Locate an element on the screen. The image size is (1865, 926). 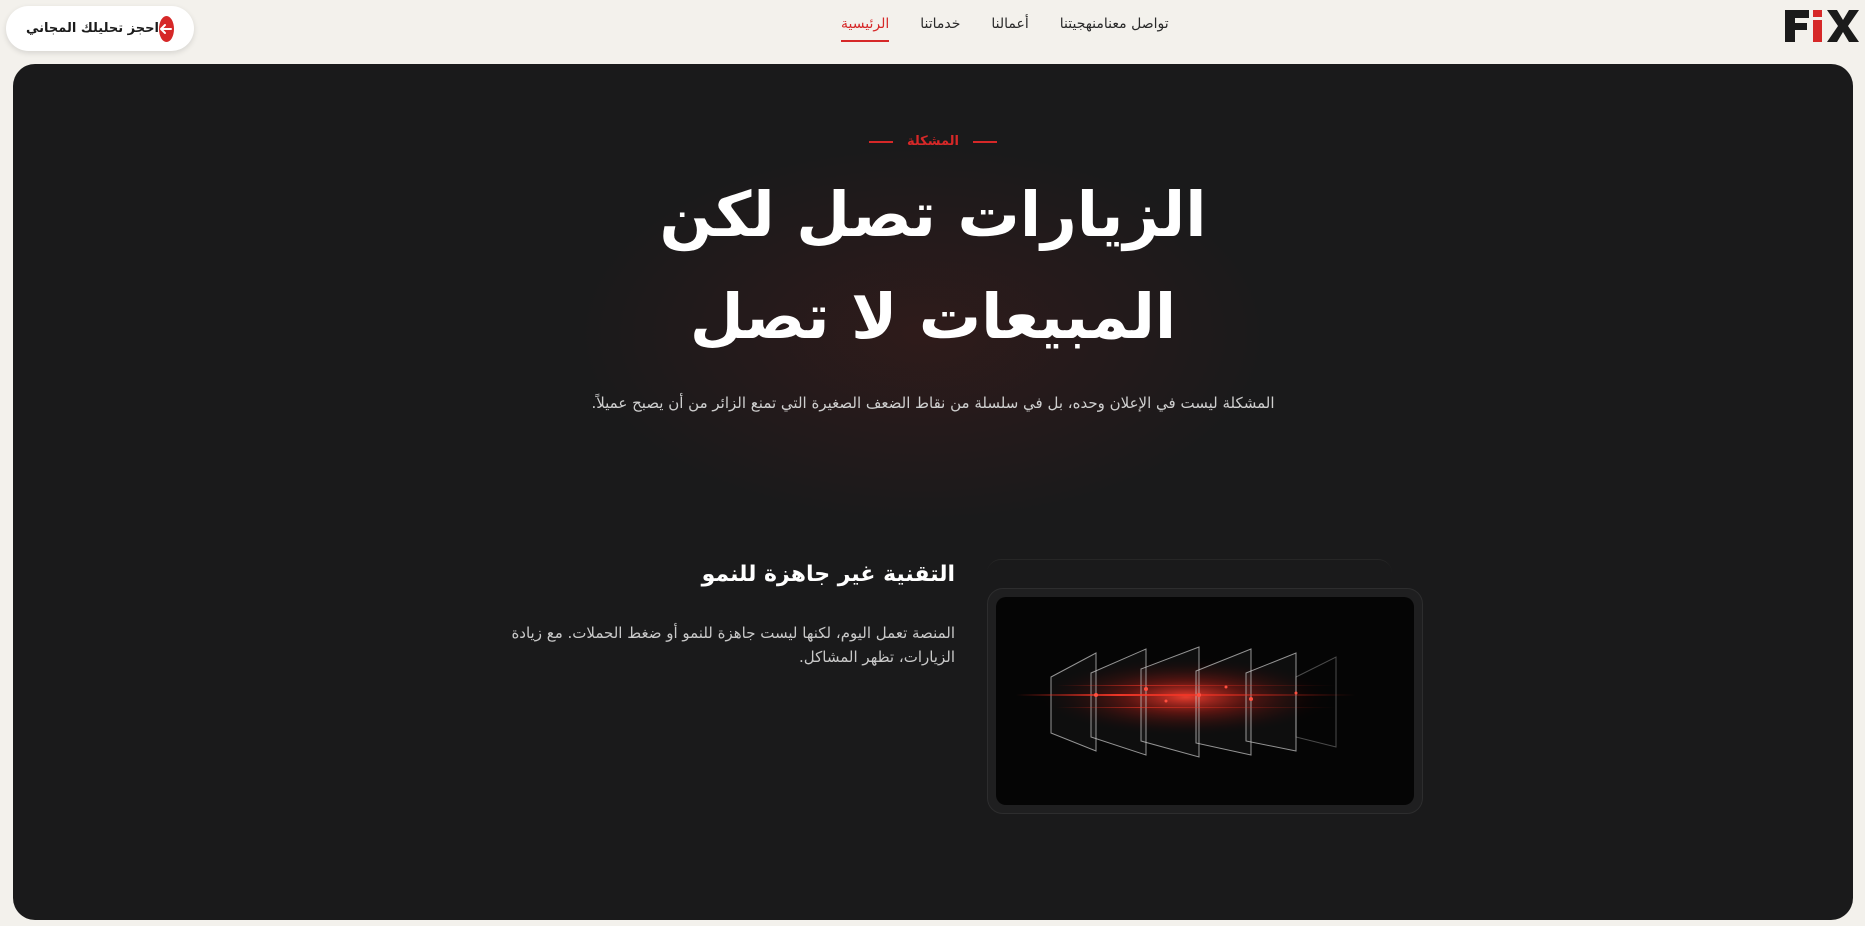
hero-title-line2: المبيعات لا تصل is located at coordinates (933, 316).